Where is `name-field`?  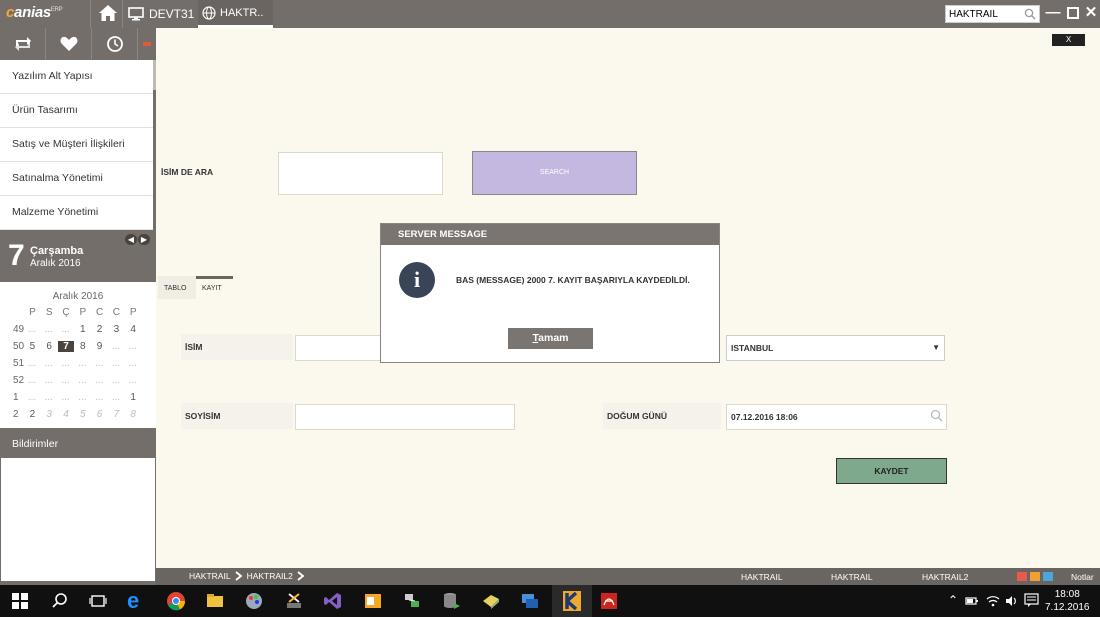 name-field is located at coordinates (340, 348).